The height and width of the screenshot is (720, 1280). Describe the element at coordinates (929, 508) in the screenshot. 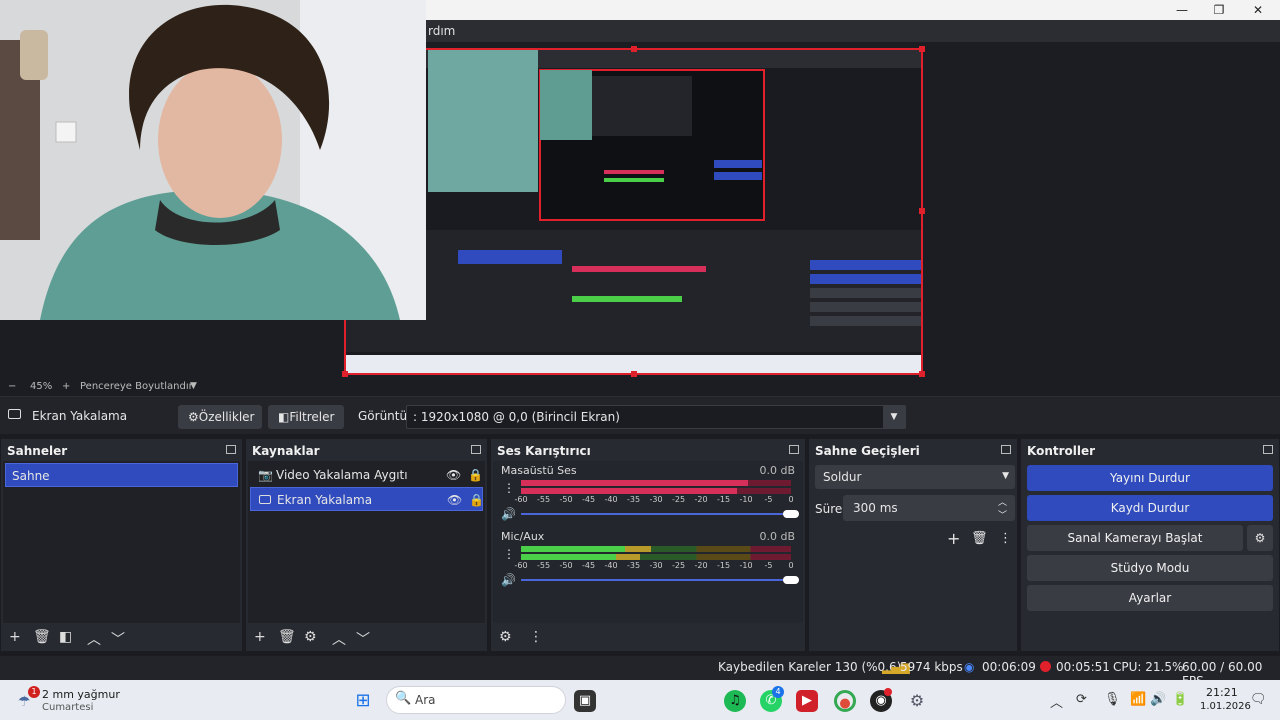

I see `duration-spinbox: 300 ms ︿ ﹀` at that location.